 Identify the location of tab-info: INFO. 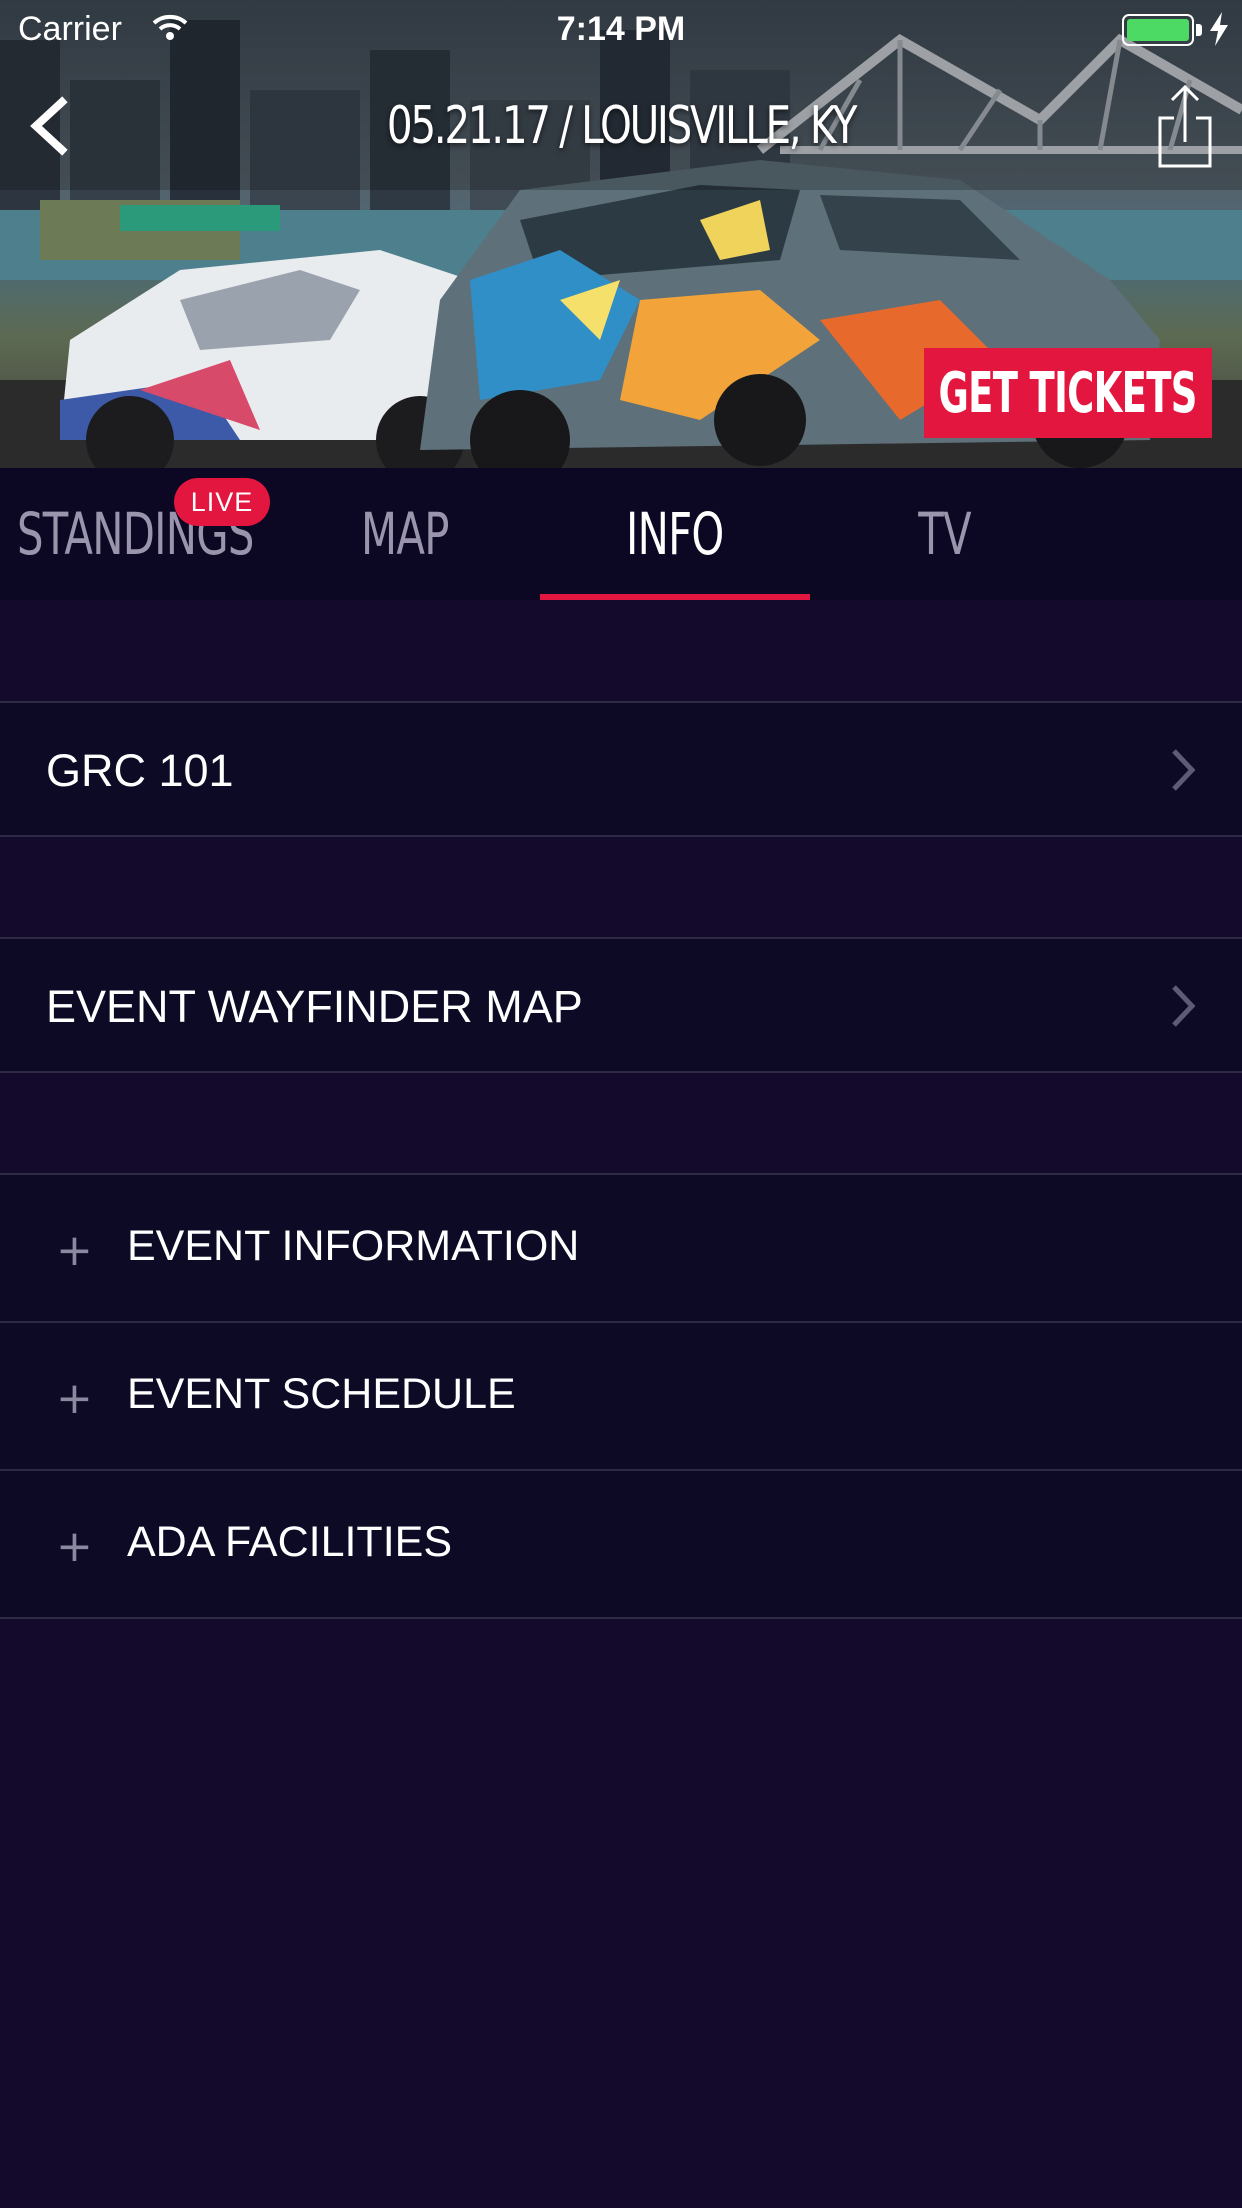
(675, 534).